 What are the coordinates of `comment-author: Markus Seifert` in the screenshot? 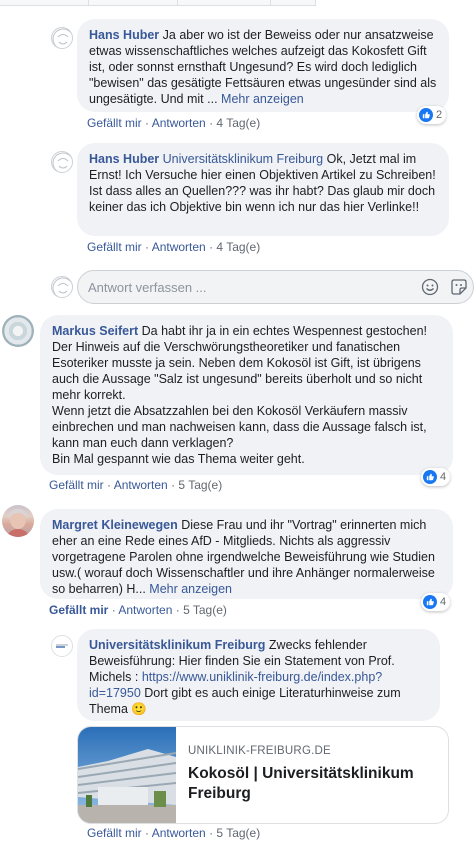 It's located at (95, 331).